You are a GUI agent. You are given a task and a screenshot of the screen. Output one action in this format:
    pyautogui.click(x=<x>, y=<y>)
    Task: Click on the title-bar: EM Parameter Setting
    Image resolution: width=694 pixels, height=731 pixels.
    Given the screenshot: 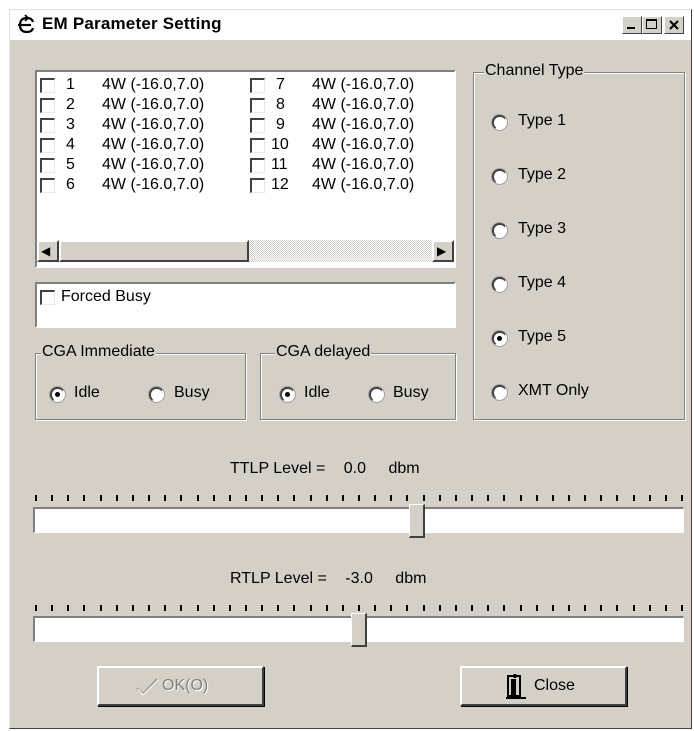 What is the action you would take?
    pyautogui.click(x=350, y=25)
    